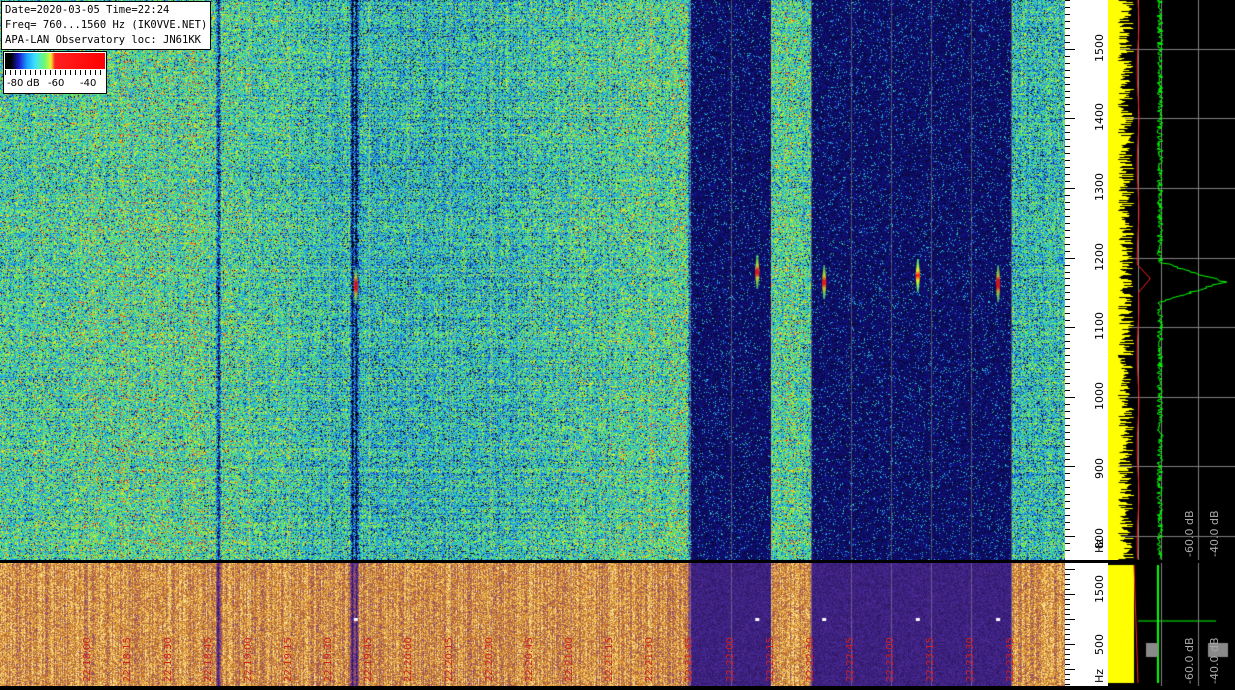 This screenshot has height=690, width=1235. Describe the element at coordinates (1214, 534) in the screenshot. I see `spectrum-db-label: -40.0 dB` at that location.